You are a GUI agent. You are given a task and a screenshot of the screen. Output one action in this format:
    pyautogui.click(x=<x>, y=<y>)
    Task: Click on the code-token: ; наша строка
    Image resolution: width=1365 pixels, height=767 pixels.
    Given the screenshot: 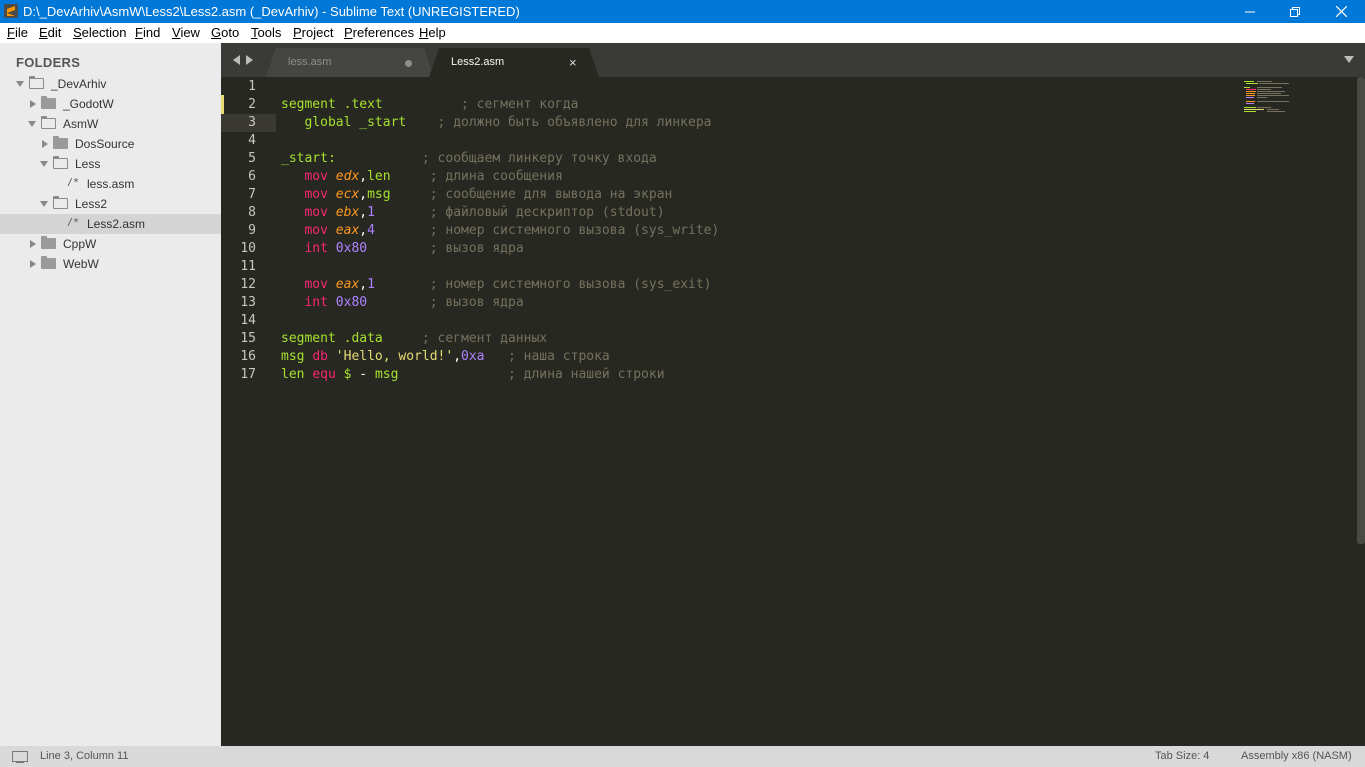 What is the action you would take?
    pyautogui.click(x=559, y=356)
    